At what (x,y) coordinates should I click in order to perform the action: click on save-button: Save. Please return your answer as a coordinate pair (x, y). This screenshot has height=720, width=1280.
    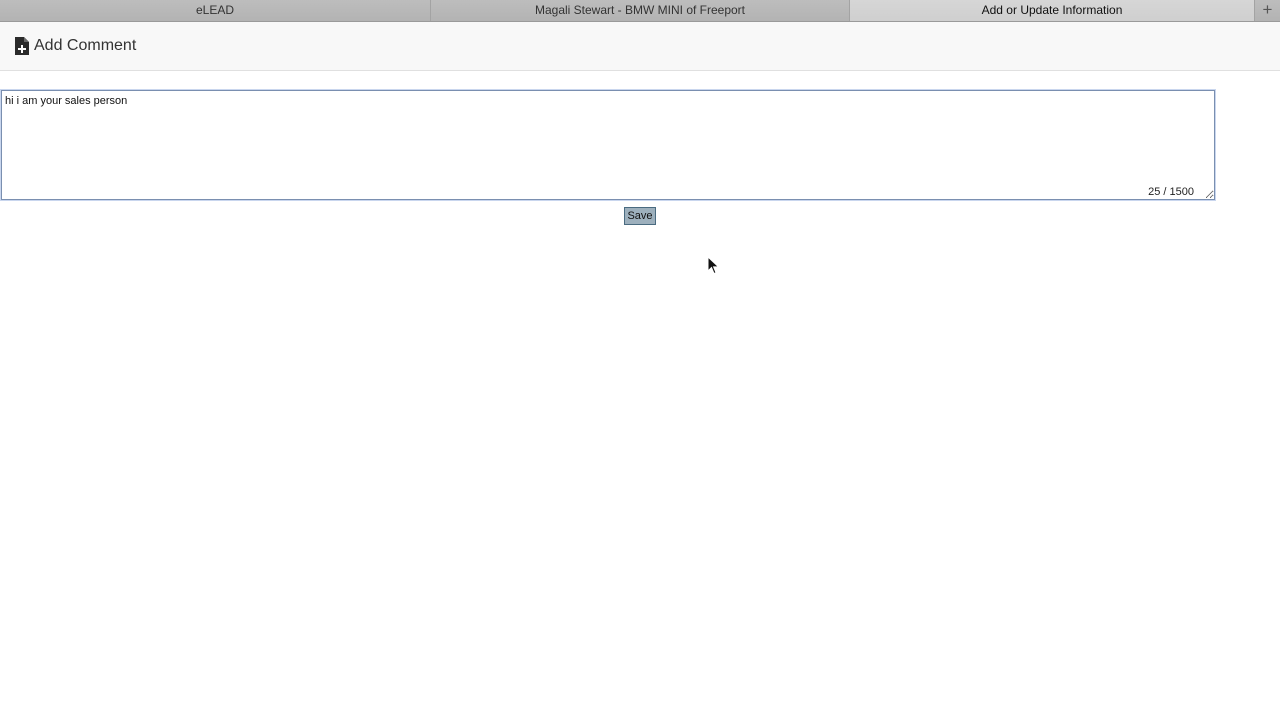
    Looking at the image, I should click on (640, 216).